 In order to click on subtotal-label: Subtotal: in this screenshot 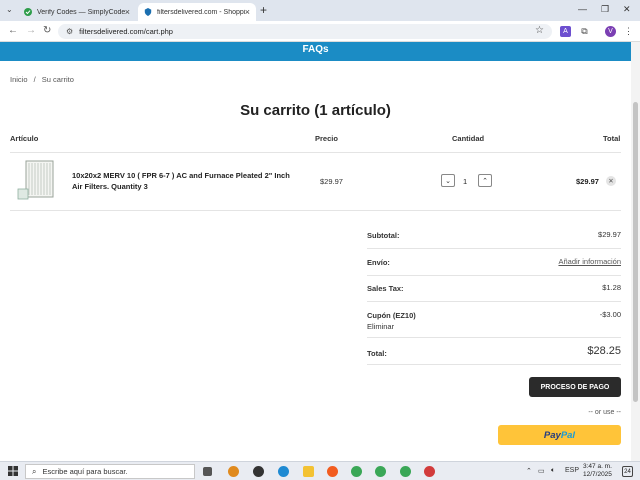, I will do `click(383, 235)`.